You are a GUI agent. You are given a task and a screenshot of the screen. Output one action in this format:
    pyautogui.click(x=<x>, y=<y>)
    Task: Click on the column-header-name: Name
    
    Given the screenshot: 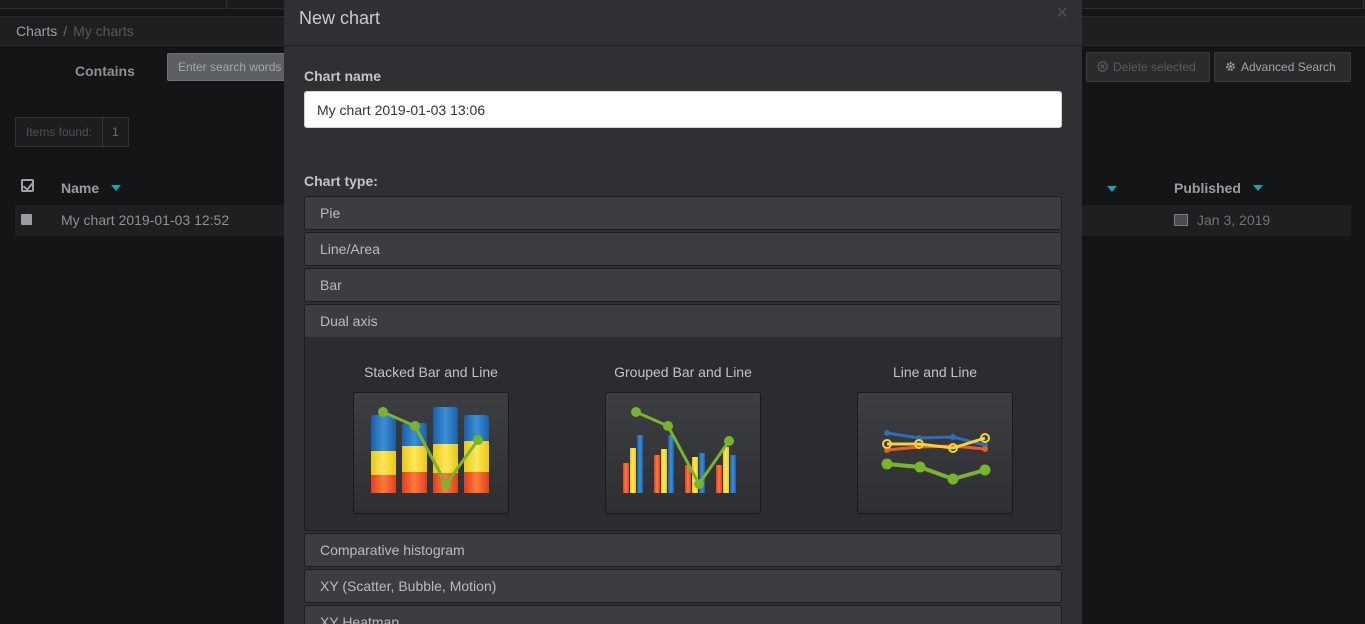 What is the action you would take?
    pyautogui.click(x=91, y=188)
    